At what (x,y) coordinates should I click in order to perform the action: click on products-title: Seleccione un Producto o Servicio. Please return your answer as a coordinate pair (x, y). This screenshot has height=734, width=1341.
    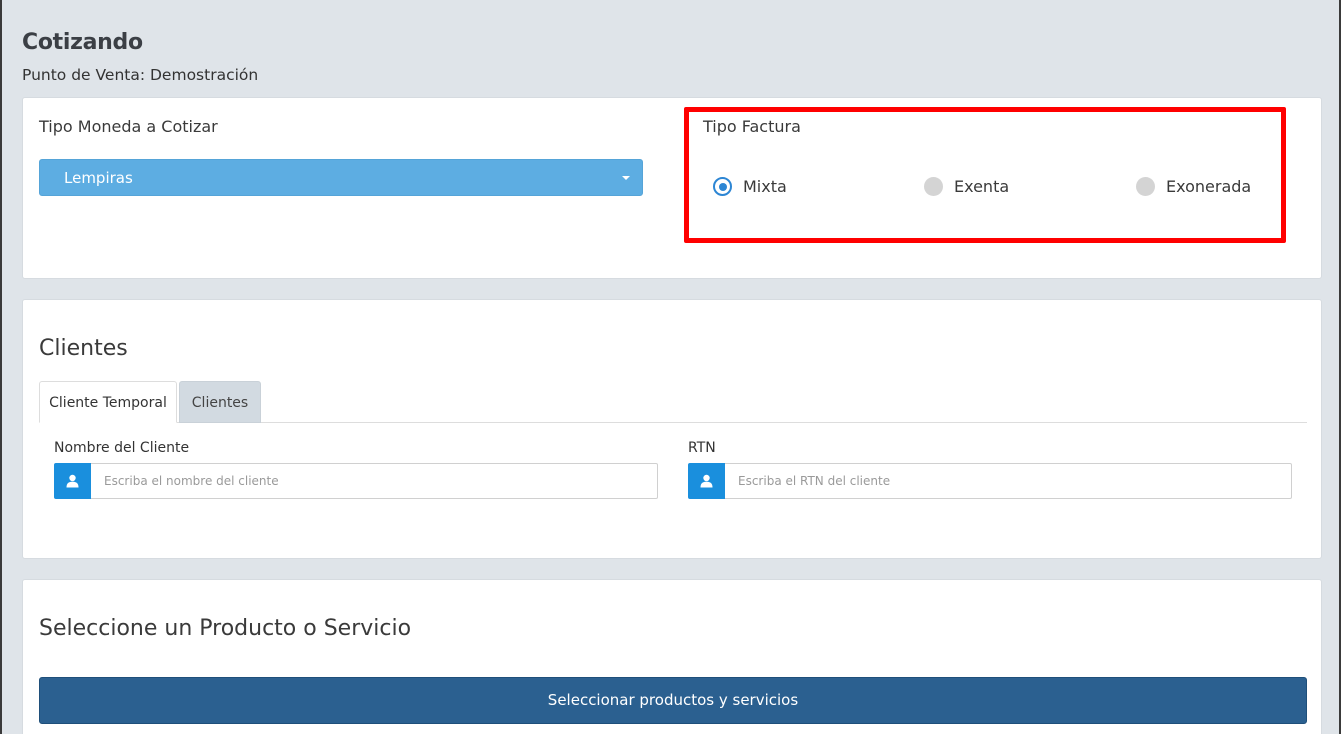
    Looking at the image, I should click on (225, 628).